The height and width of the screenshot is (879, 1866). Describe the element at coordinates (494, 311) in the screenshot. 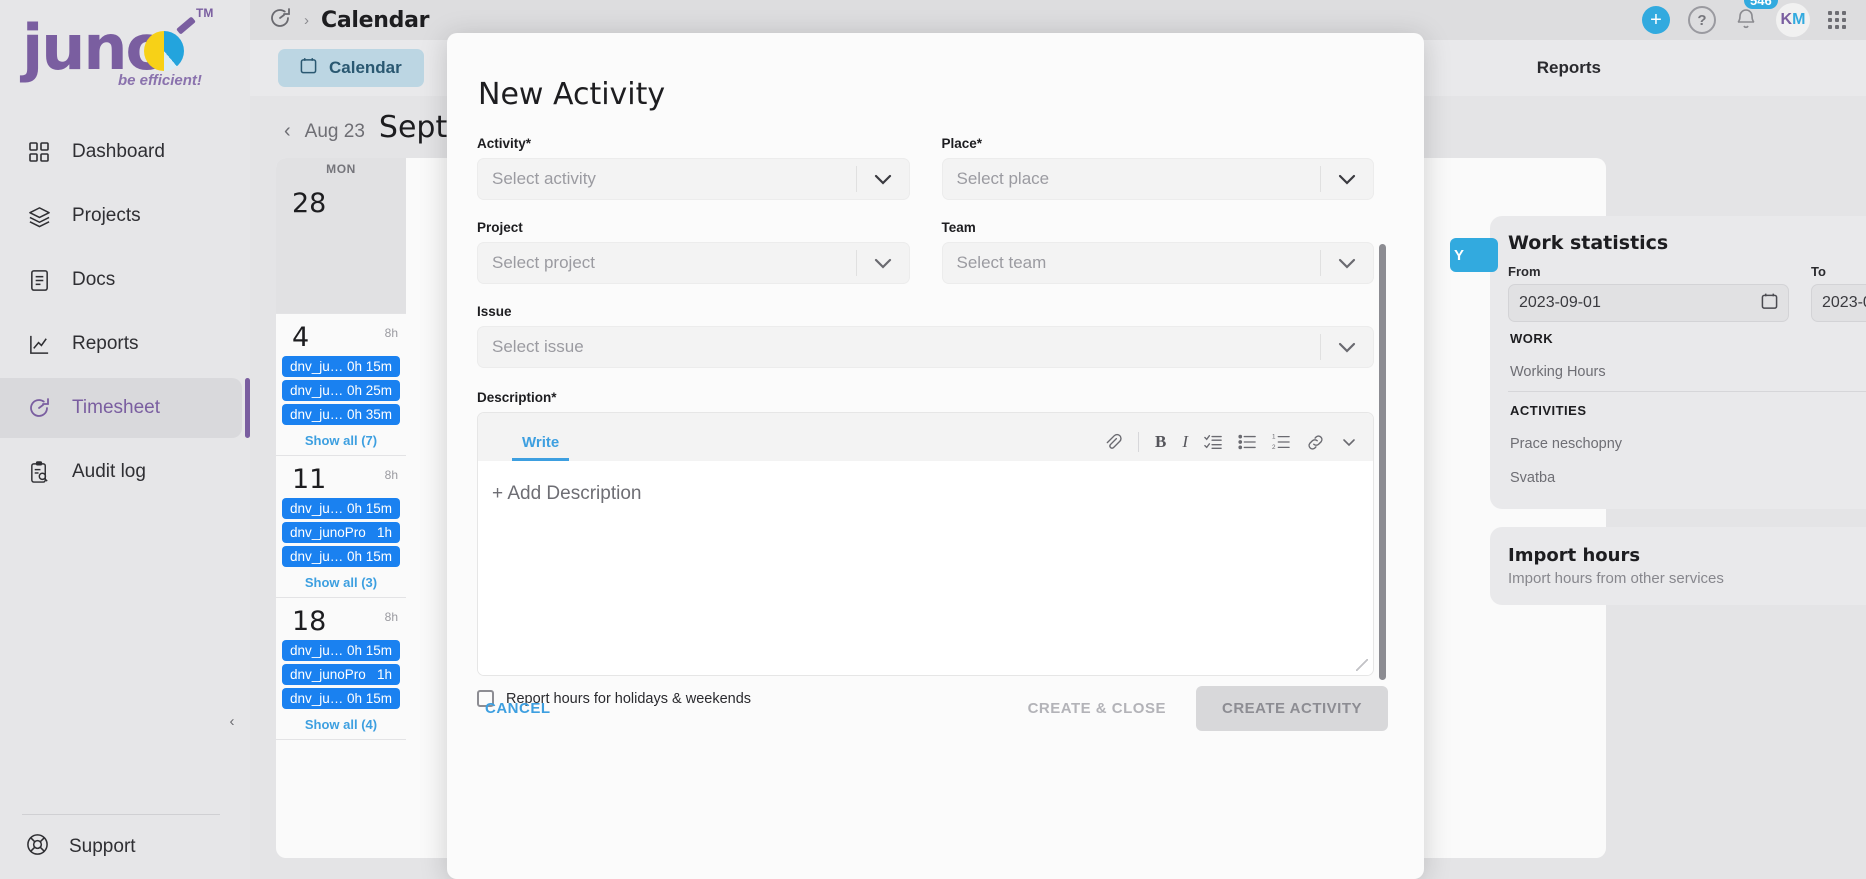

I see `label-issue: Issue` at that location.